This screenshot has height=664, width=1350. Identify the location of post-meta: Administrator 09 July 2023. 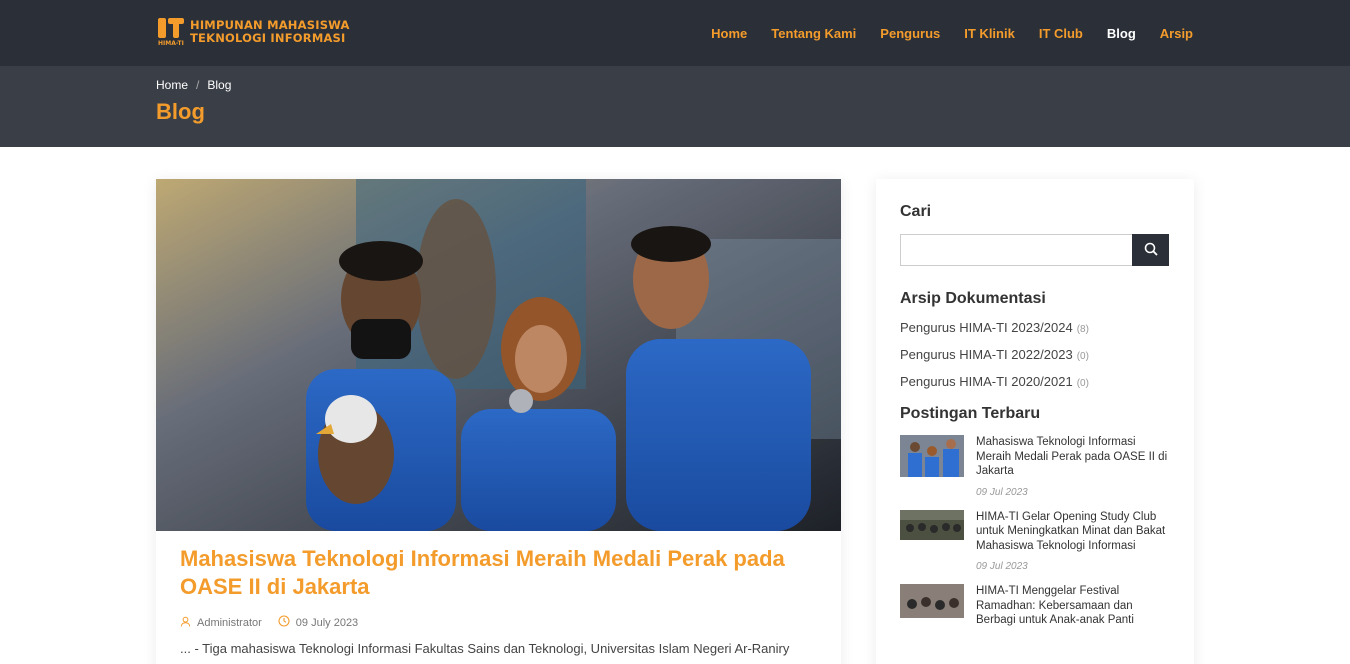
(277, 622).